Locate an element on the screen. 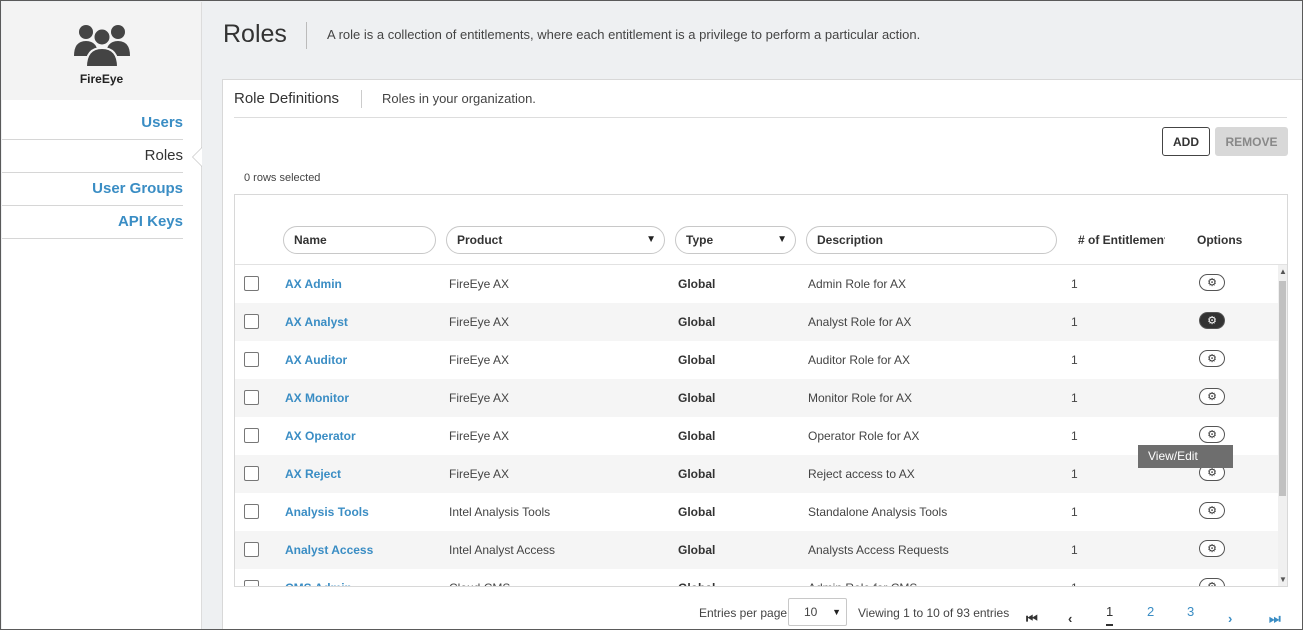 This screenshot has height=630, width=1303. description-cell: Analysts Access Requests is located at coordinates (878, 550).